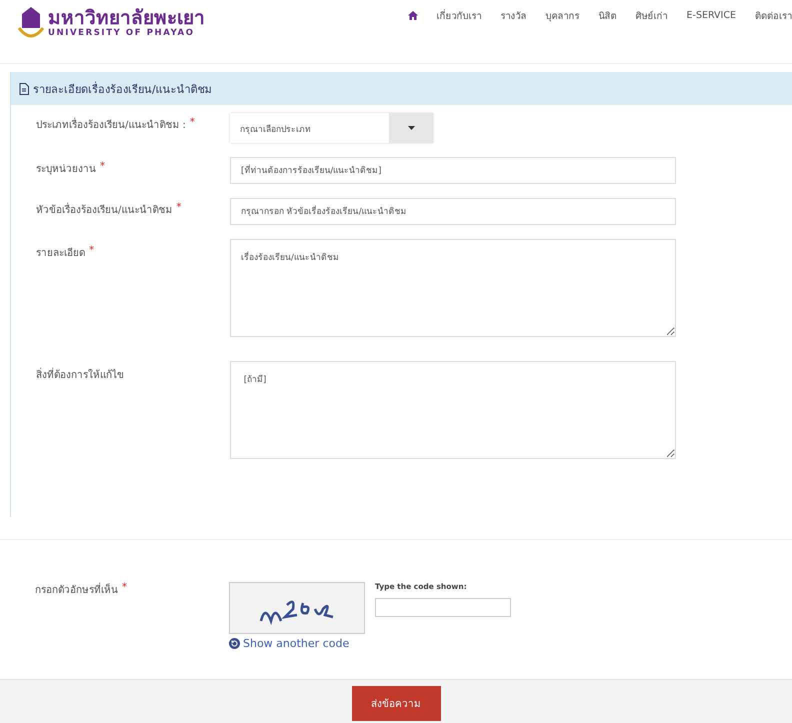  Describe the element at coordinates (563, 15) in the screenshot. I see `nav-link: บุคลากร` at that location.